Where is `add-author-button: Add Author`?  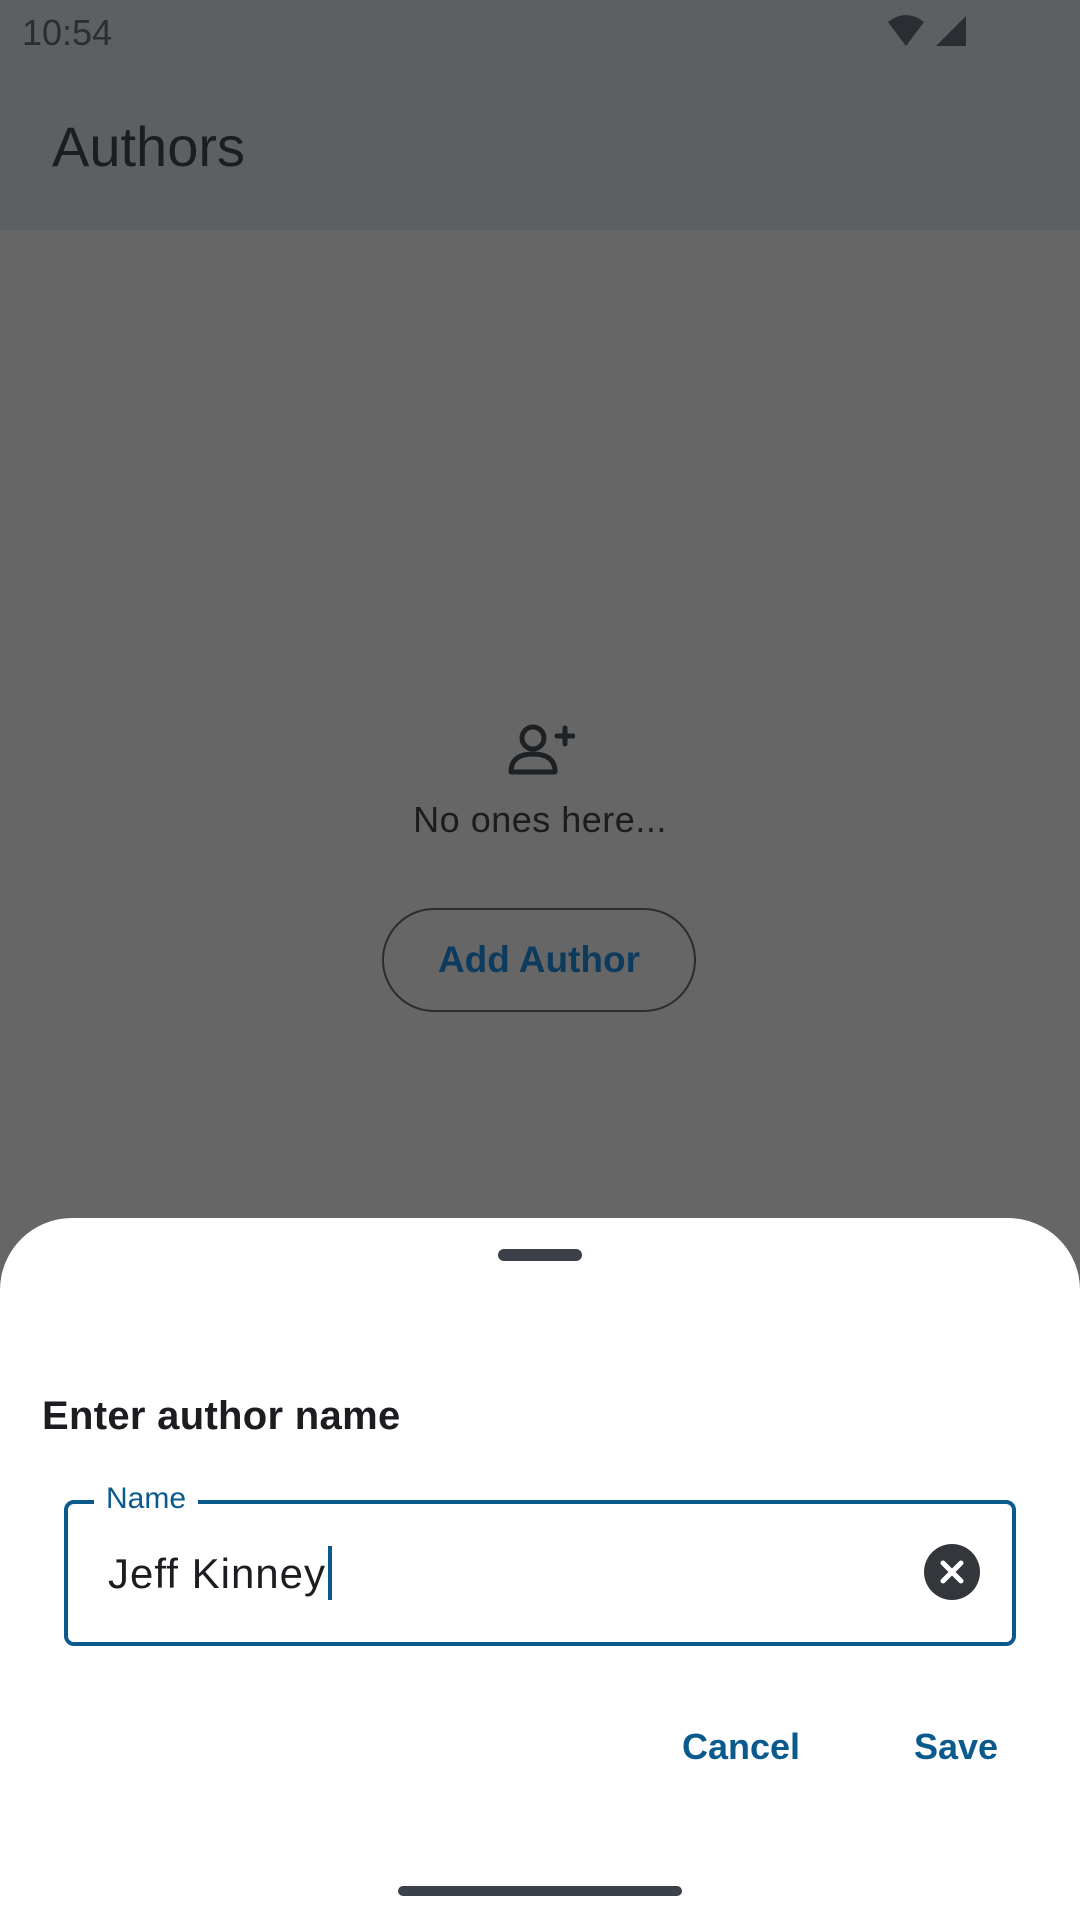 add-author-button: Add Author is located at coordinates (539, 960).